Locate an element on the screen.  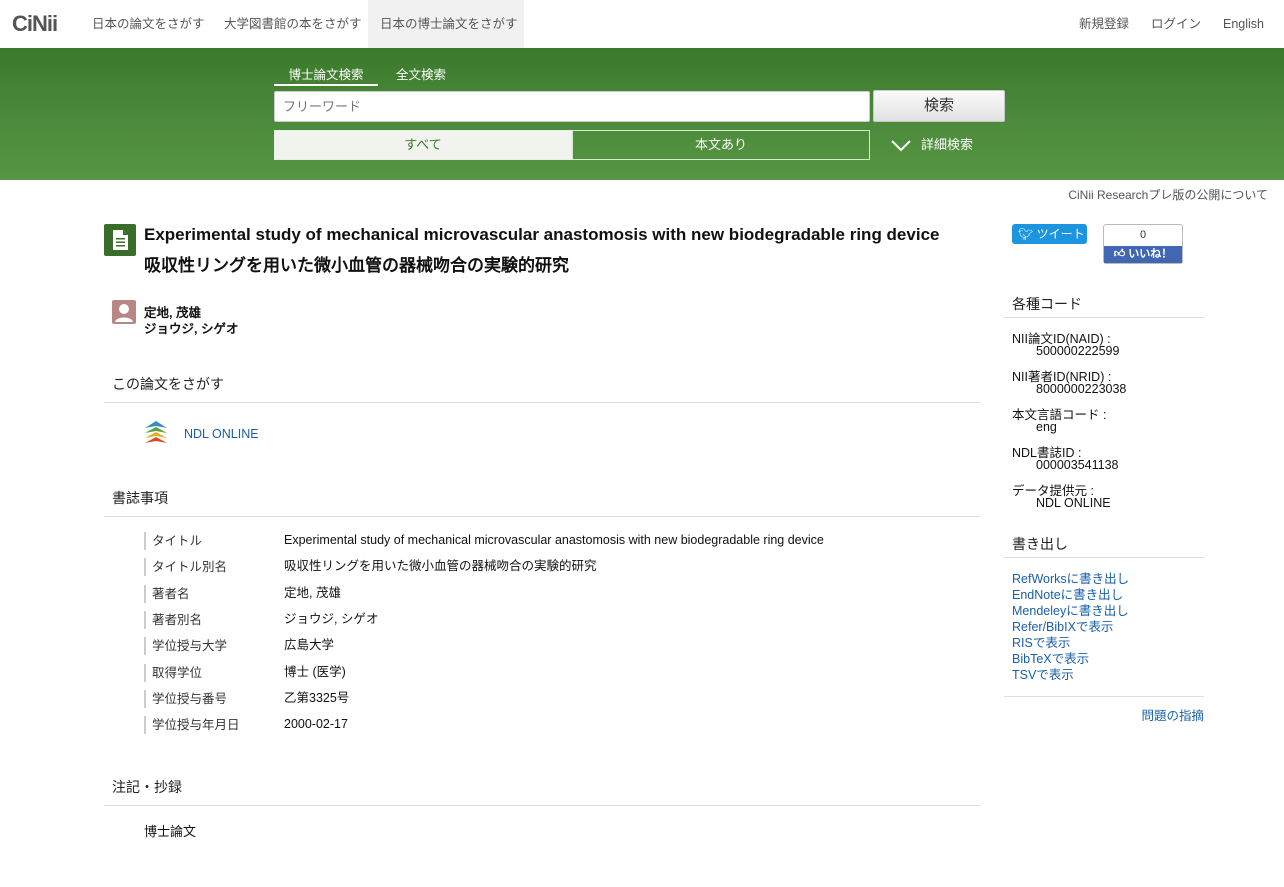
filter-fulltext: 本文あり is located at coordinates (721, 145).